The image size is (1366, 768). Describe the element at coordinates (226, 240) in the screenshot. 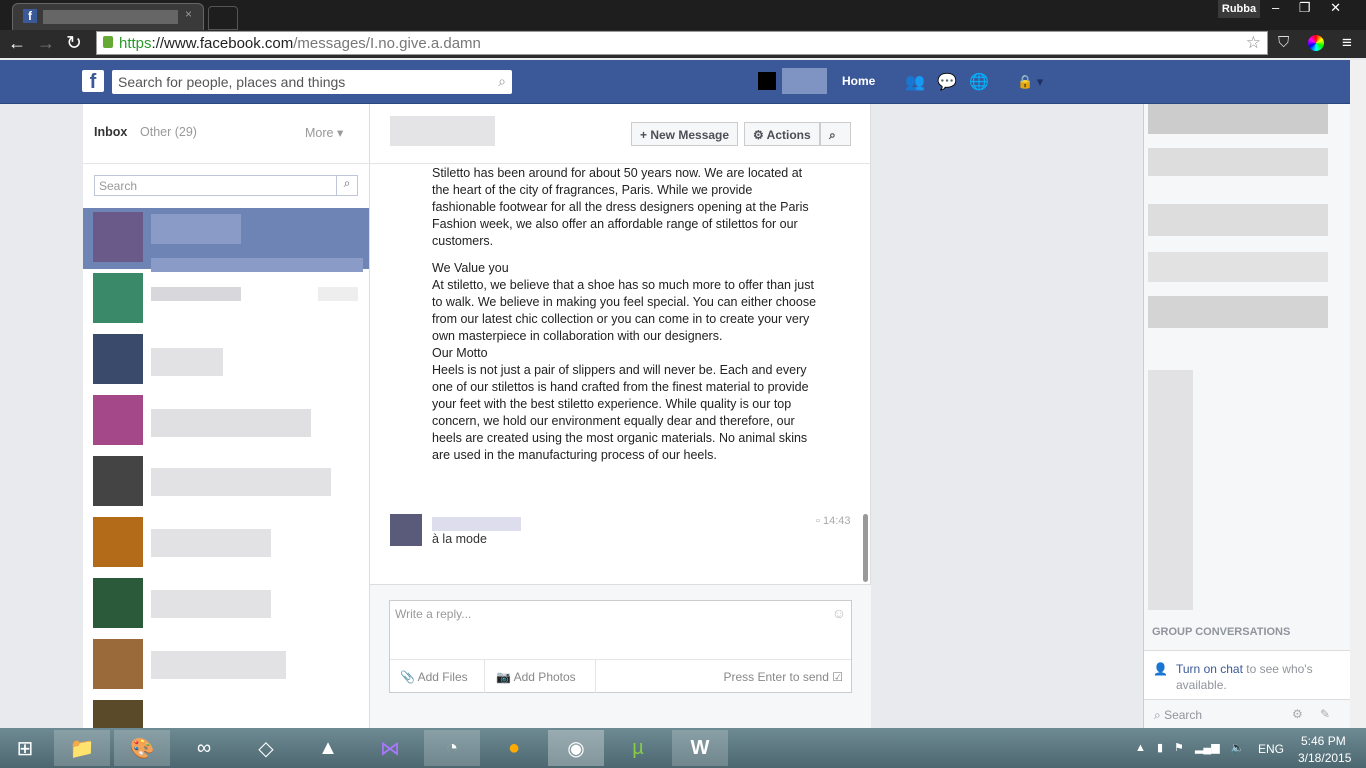

I see `conversation-row-selected` at that location.